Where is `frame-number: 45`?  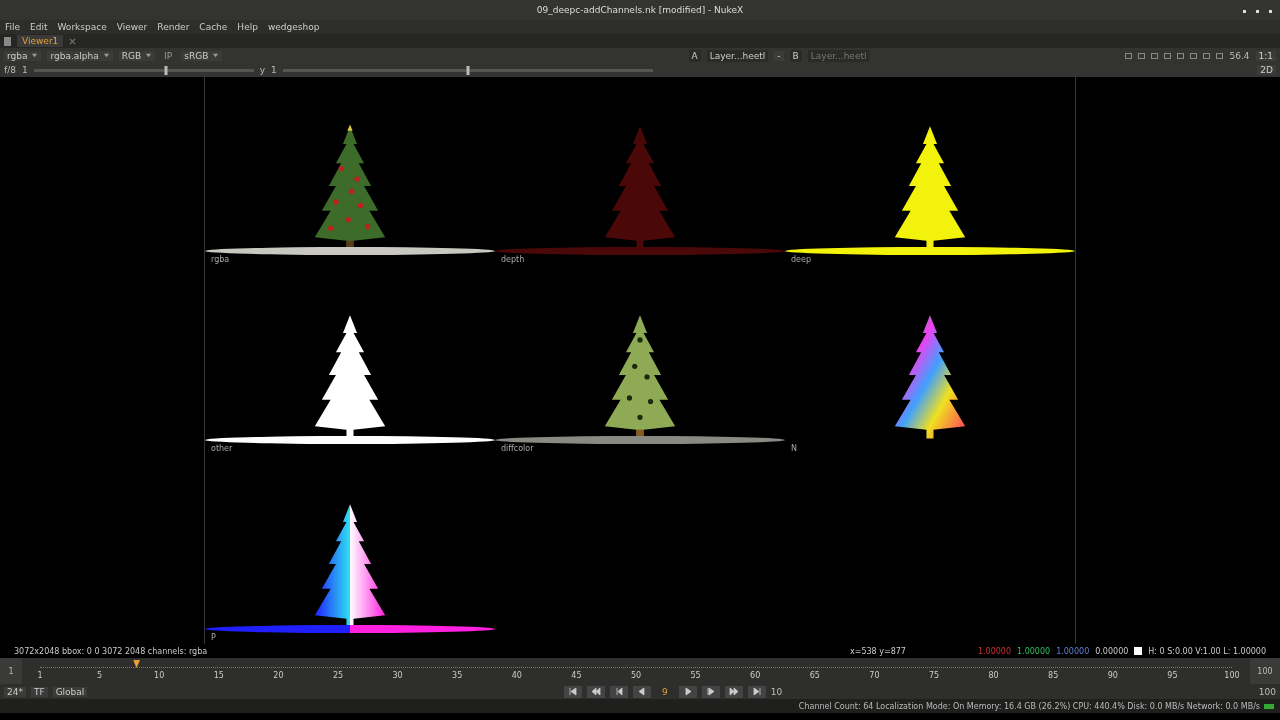 frame-number: 45 is located at coordinates (576, 675).